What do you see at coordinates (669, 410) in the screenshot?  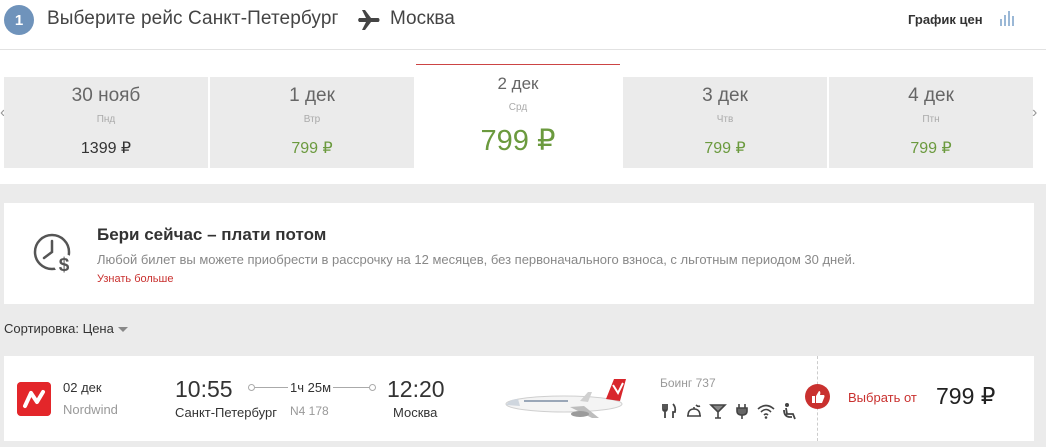 I see `meal-icon` at bounding box center [669, 410].